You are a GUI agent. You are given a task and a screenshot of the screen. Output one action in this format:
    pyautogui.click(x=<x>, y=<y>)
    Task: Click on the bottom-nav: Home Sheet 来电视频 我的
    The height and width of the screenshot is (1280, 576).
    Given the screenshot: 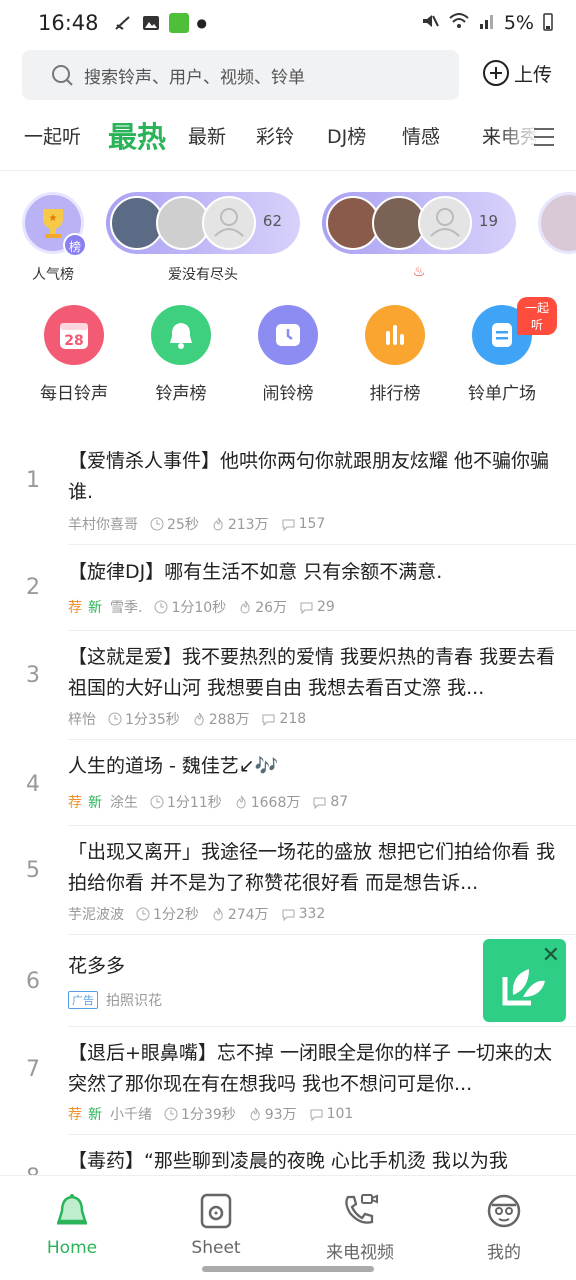 What is the action you would take?
    pyautogui.click(x=288, y=1227)
    